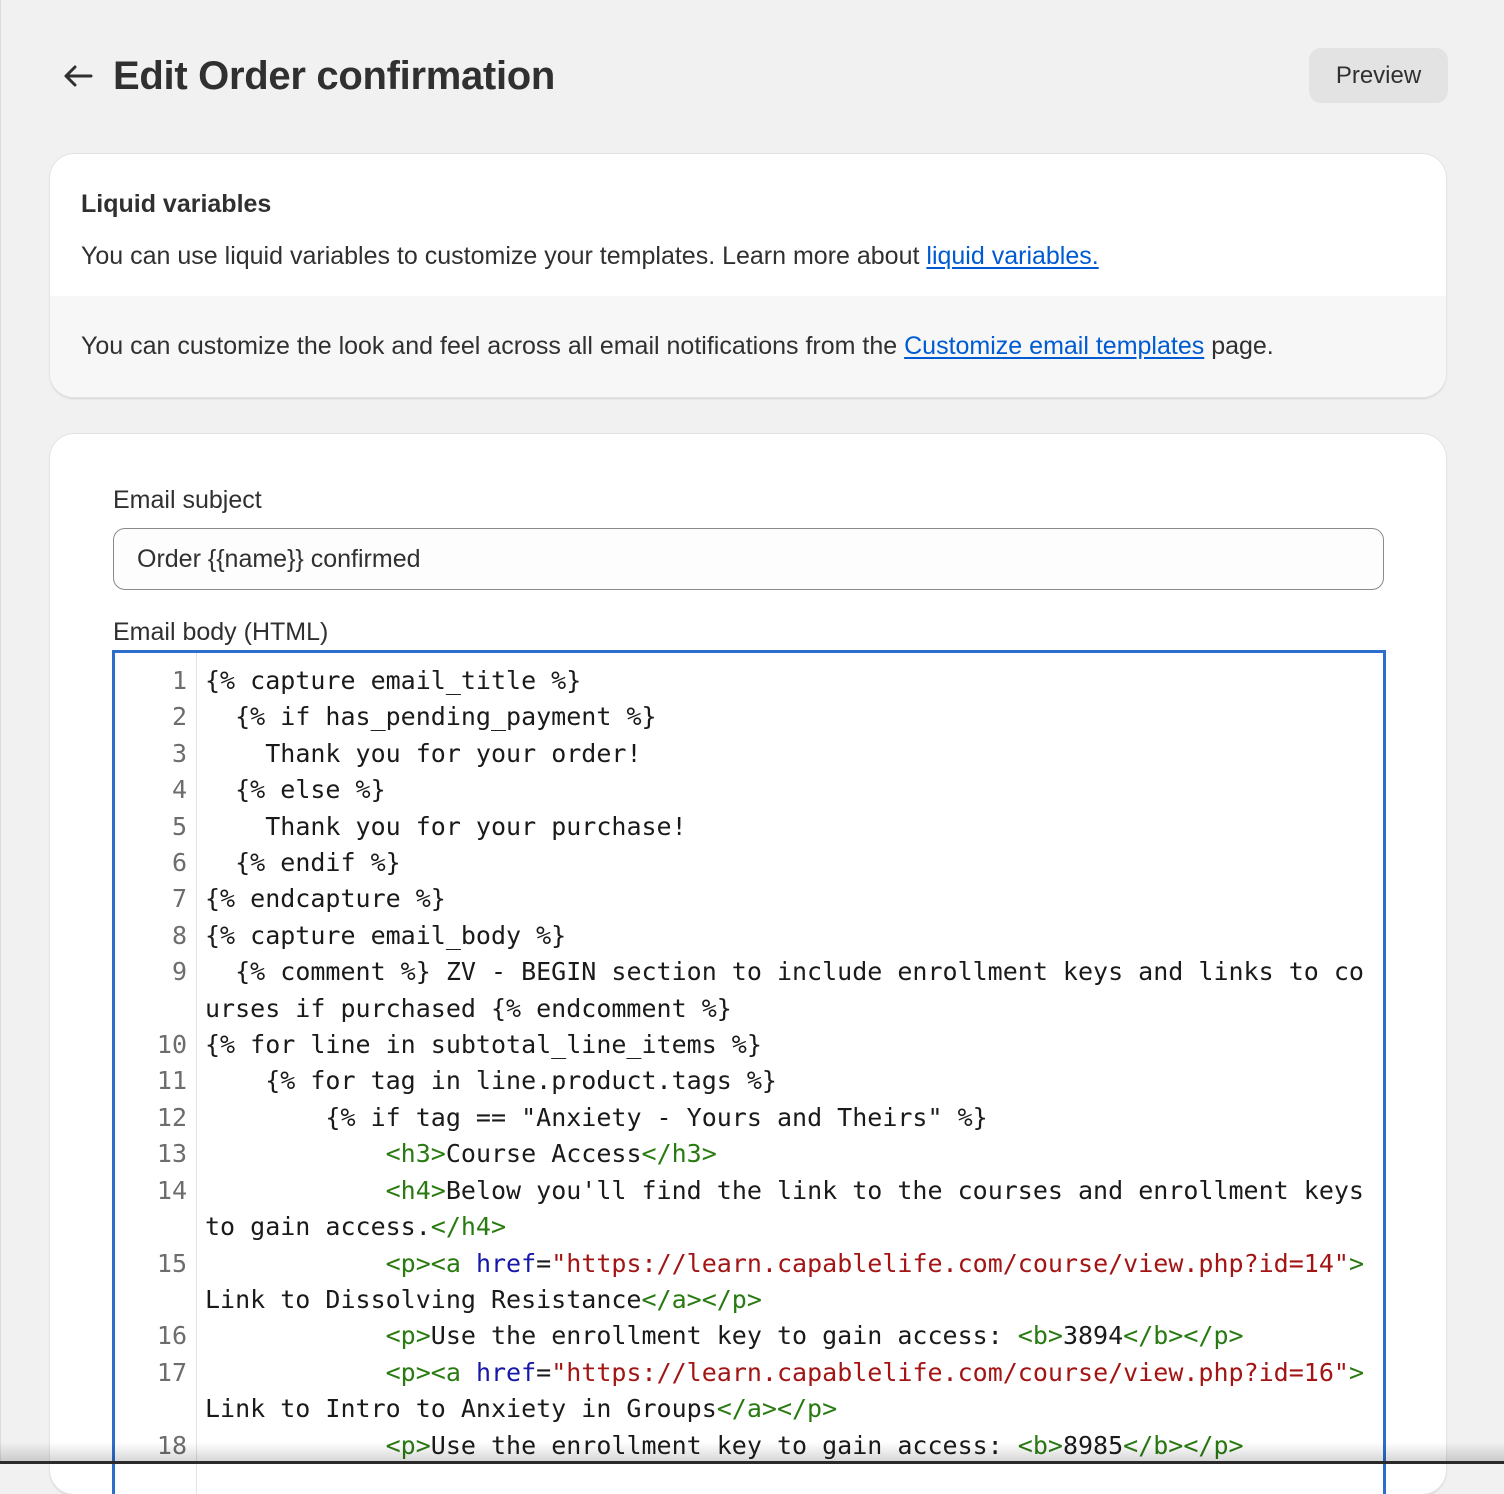  Describe the element at coordinates (794, 899) in the screenshot. I see `code-text: {% endcapture %}` at that location.